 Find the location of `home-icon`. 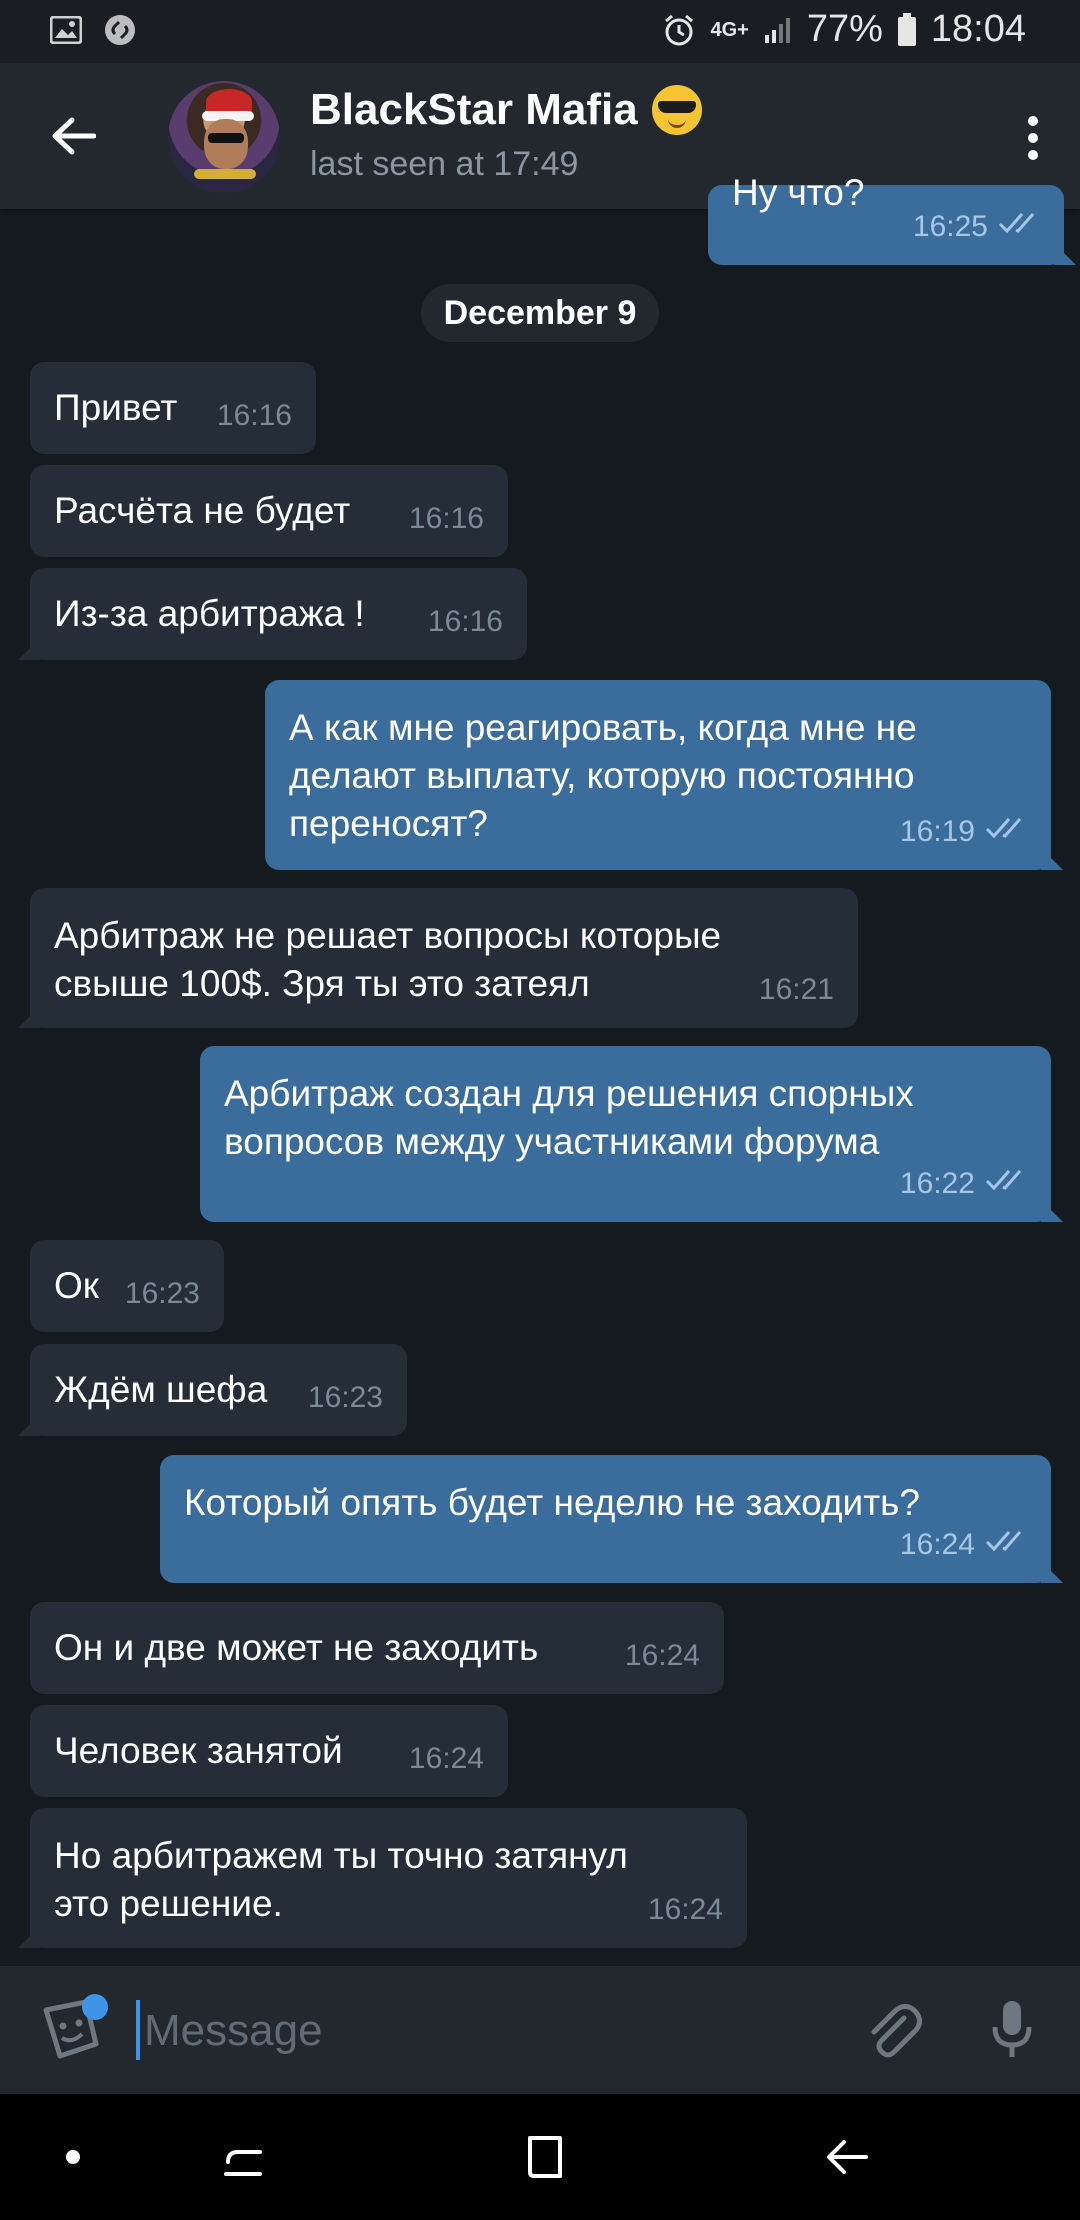

home-icon is located at coordinates (545, 2157).